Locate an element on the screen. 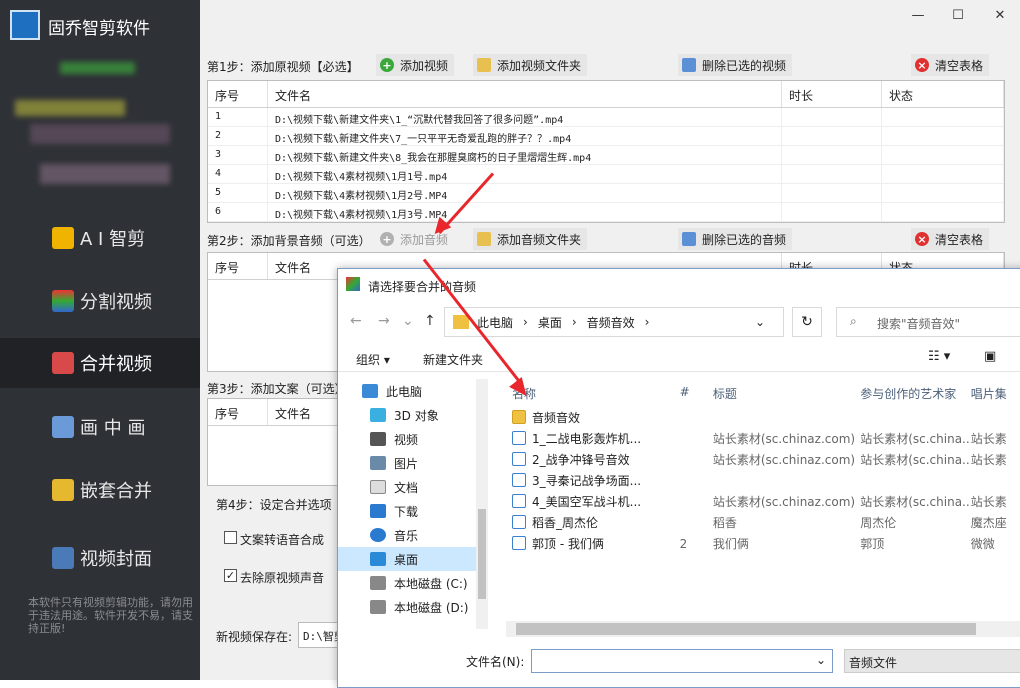 The image size is (1020, 688). table-row: 1 D:\视频下载\新建文件夹\1_“沉默代替我回答了很多问题”.mp4 is located at coordinates (606, 117).